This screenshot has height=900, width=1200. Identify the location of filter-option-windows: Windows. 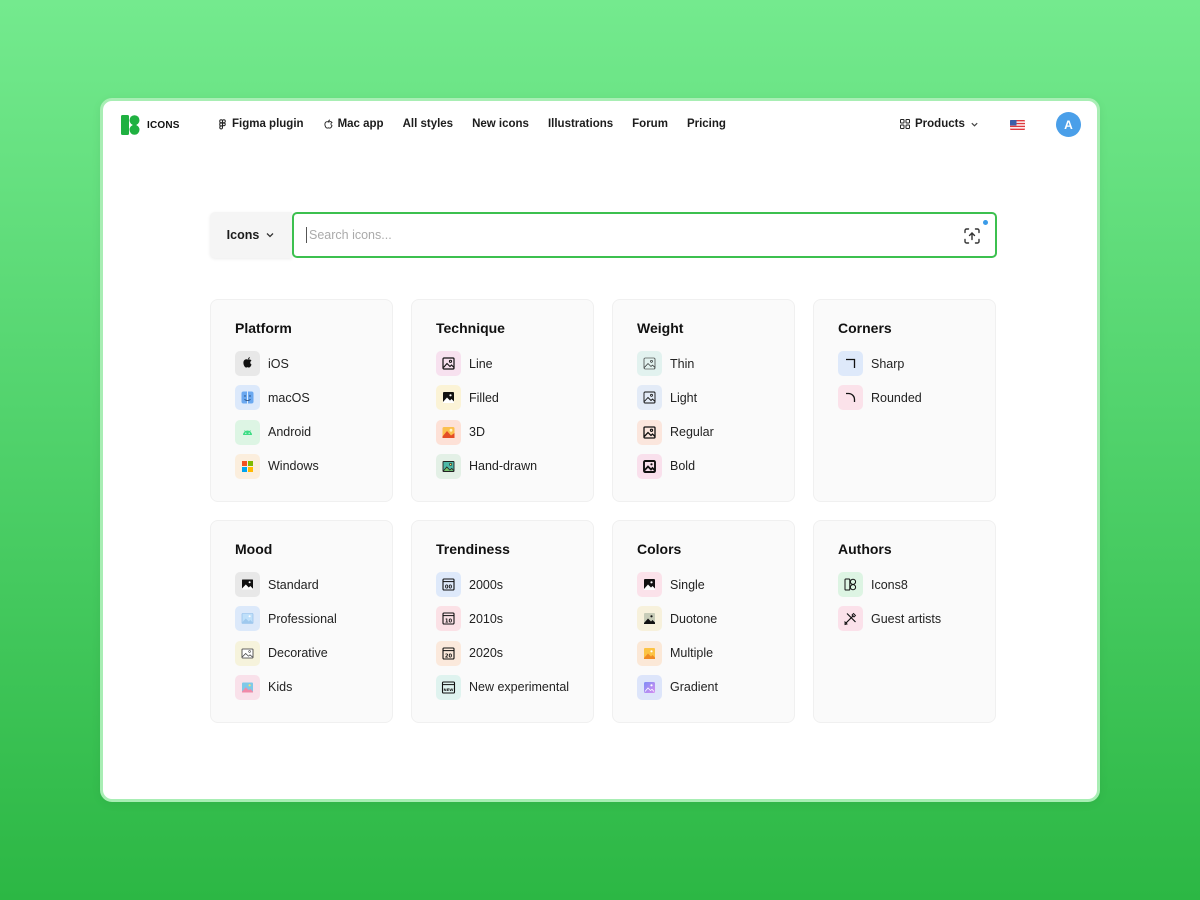
(301, 466).